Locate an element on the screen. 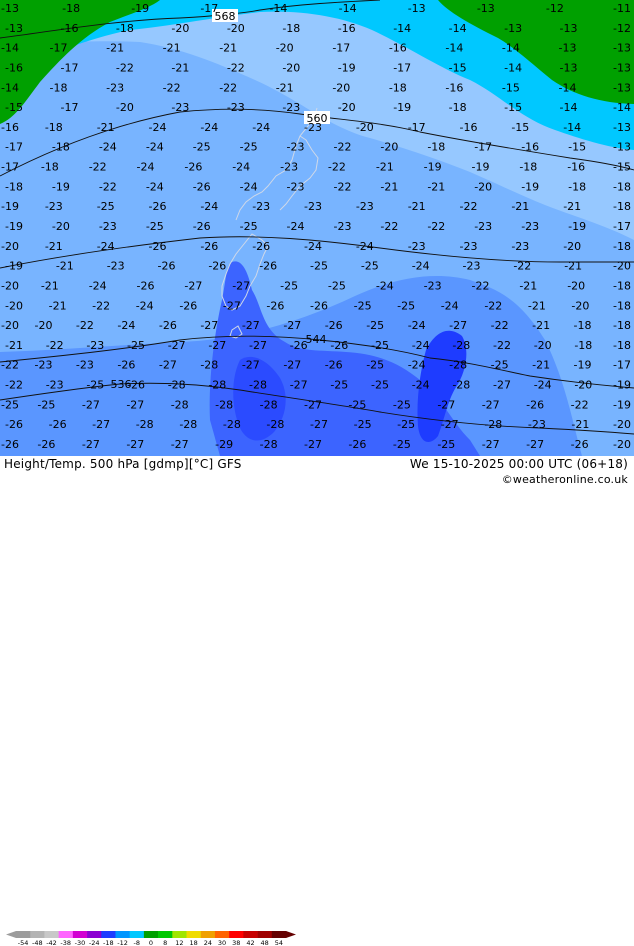 This screenshot has width=634, height=946. legend-tick-label: 18 is located at coordinates (193, 942).